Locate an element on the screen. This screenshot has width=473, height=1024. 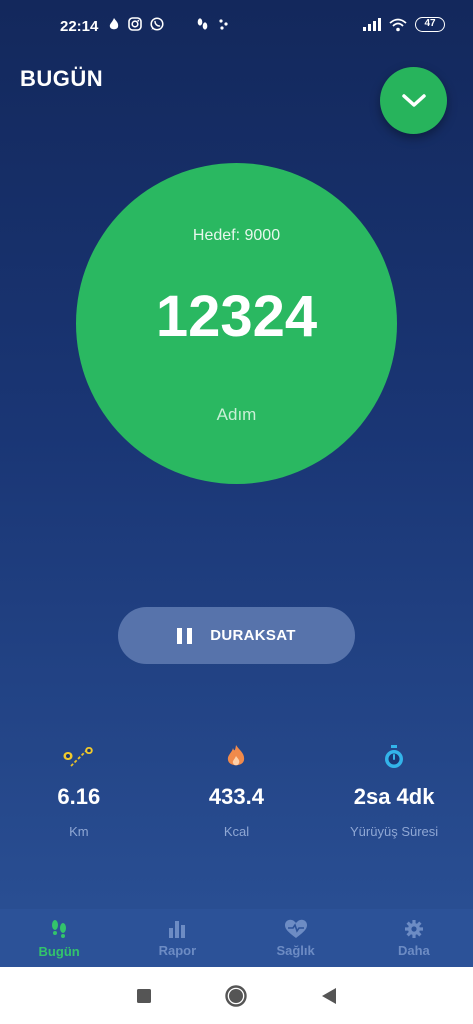
tab-health: Sağlık is located at coordinates (296, 938).